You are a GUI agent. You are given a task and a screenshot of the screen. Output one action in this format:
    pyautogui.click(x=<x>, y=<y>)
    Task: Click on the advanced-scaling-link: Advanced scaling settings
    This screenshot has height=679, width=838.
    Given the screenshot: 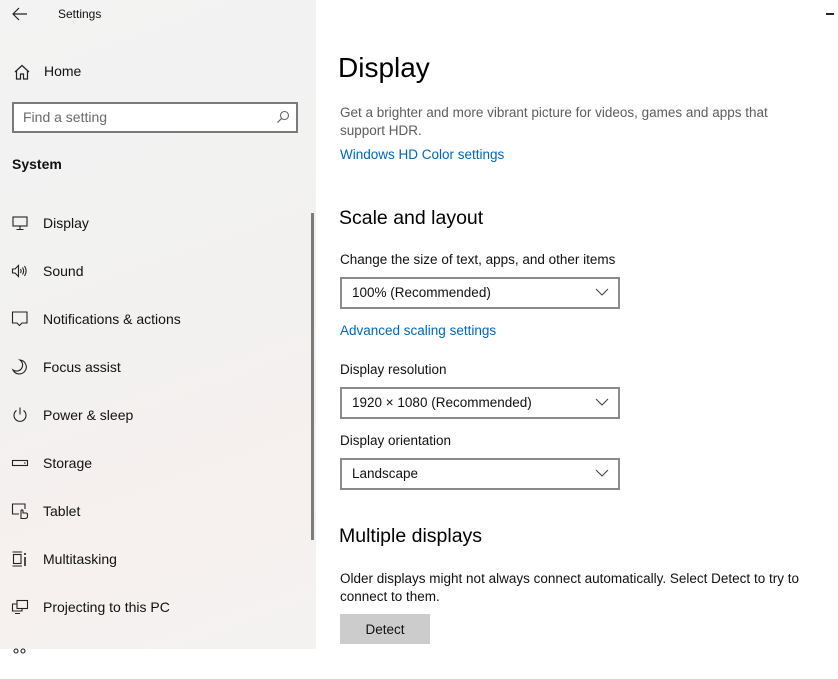 What is the action you would take?
    pyautogui.click(x=418, y=330)
    